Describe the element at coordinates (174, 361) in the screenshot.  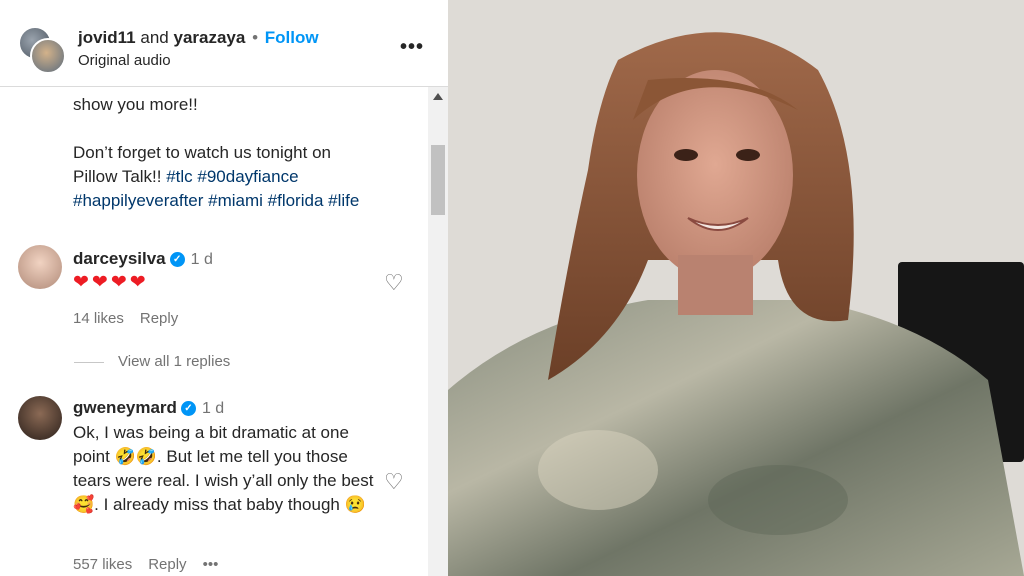
I see `view-replies-label: View all 1 replies` at that location.